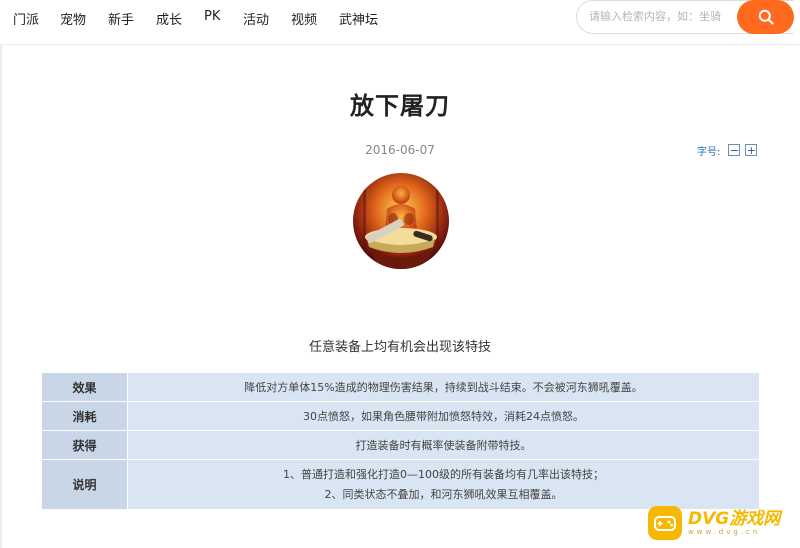  Describe the element at coordinates (443, 387) in the screenshot. I see `table-value-effect: 降低对方单体15%造成的物理伤害结果，持续到战斗结束。不会被河东狮吼覆盖。` at that location.